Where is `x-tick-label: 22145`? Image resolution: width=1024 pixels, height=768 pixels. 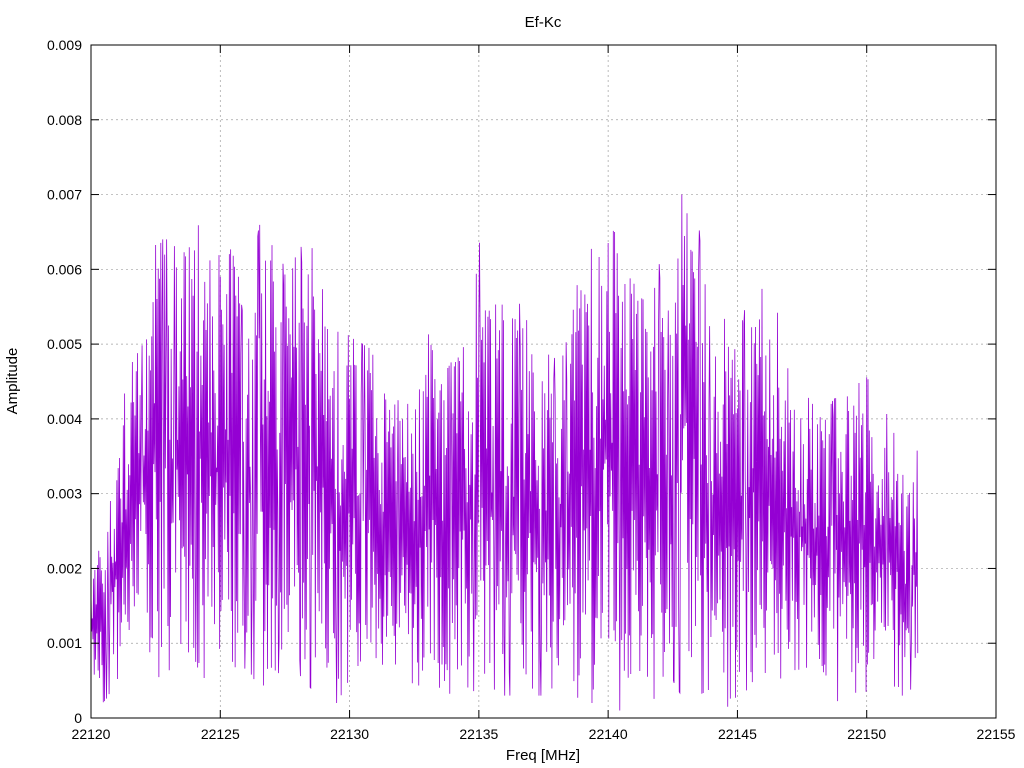
x-tick-label: 22145 is located at coordinates (737, 734).